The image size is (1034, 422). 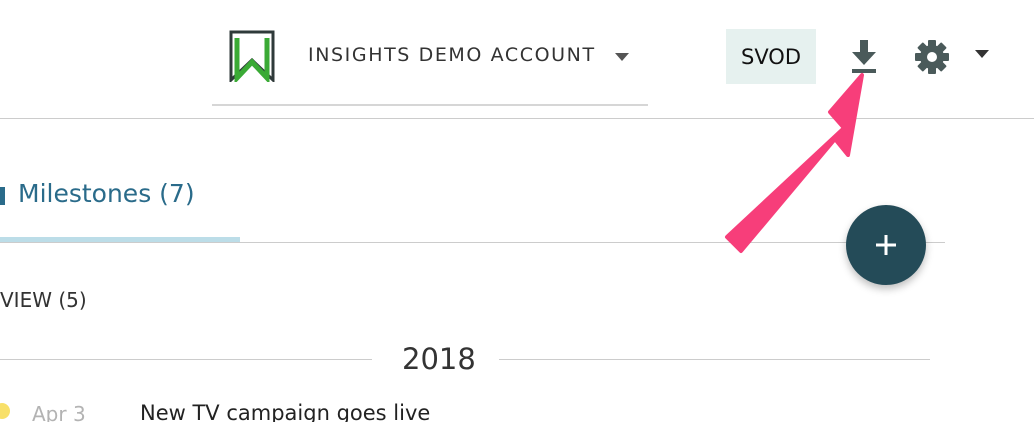 I want to click on header-divider, so click(x=517, y=118).